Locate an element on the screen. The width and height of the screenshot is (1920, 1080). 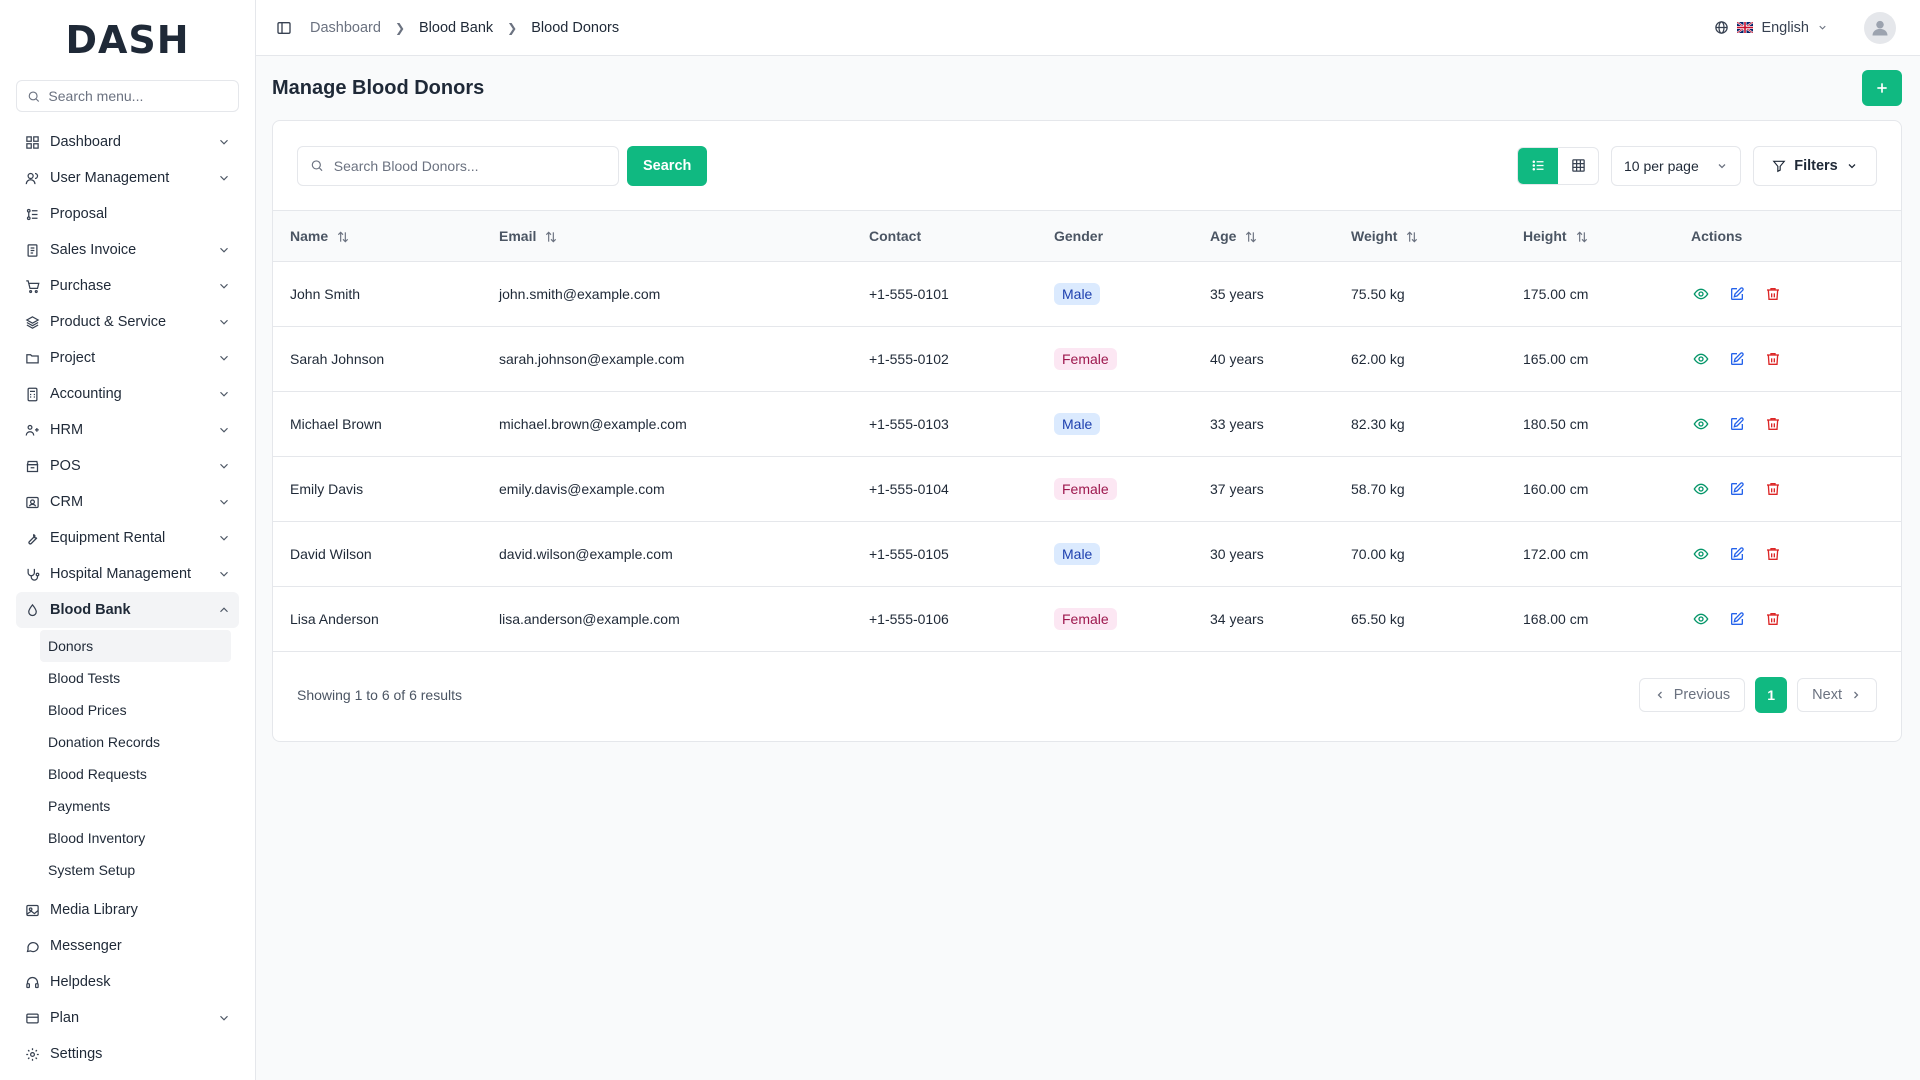
previous-page-button: Previous is located at coordinates (1692, 694).